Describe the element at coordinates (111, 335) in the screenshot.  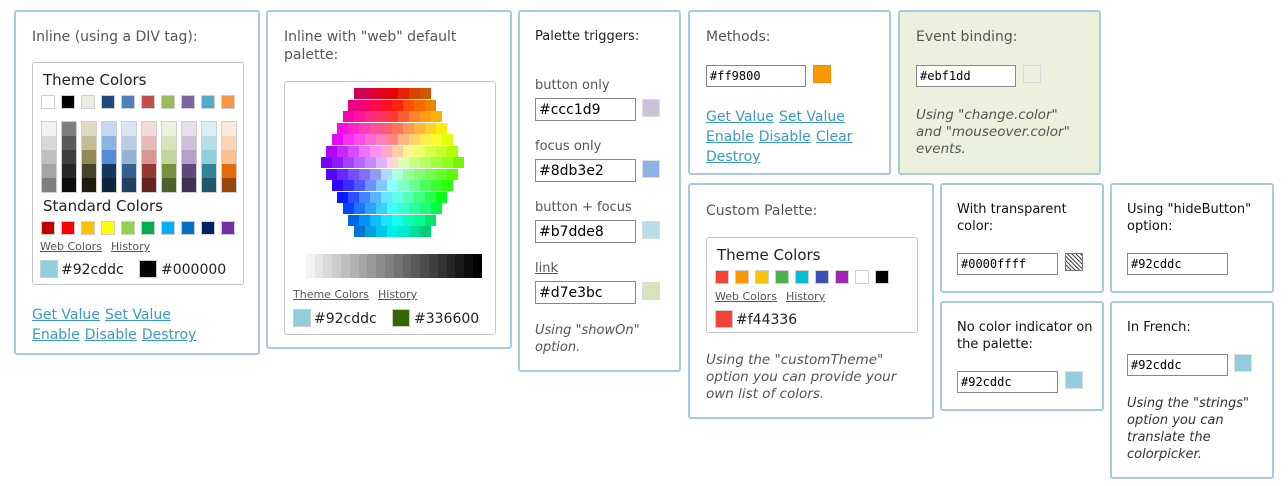
I see `disable-link: Disable` at that location.